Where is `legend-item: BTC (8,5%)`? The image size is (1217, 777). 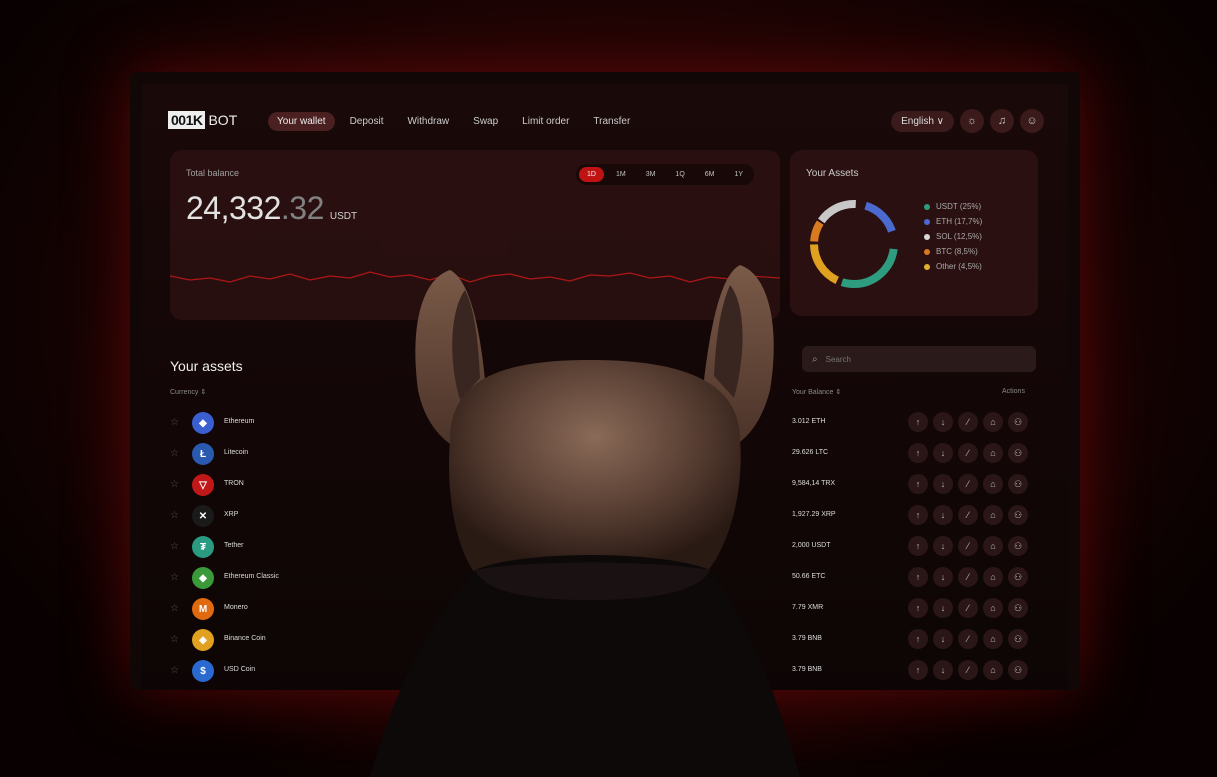 legend-item: BTC (8,5%) is located at coordinates (953, 251).